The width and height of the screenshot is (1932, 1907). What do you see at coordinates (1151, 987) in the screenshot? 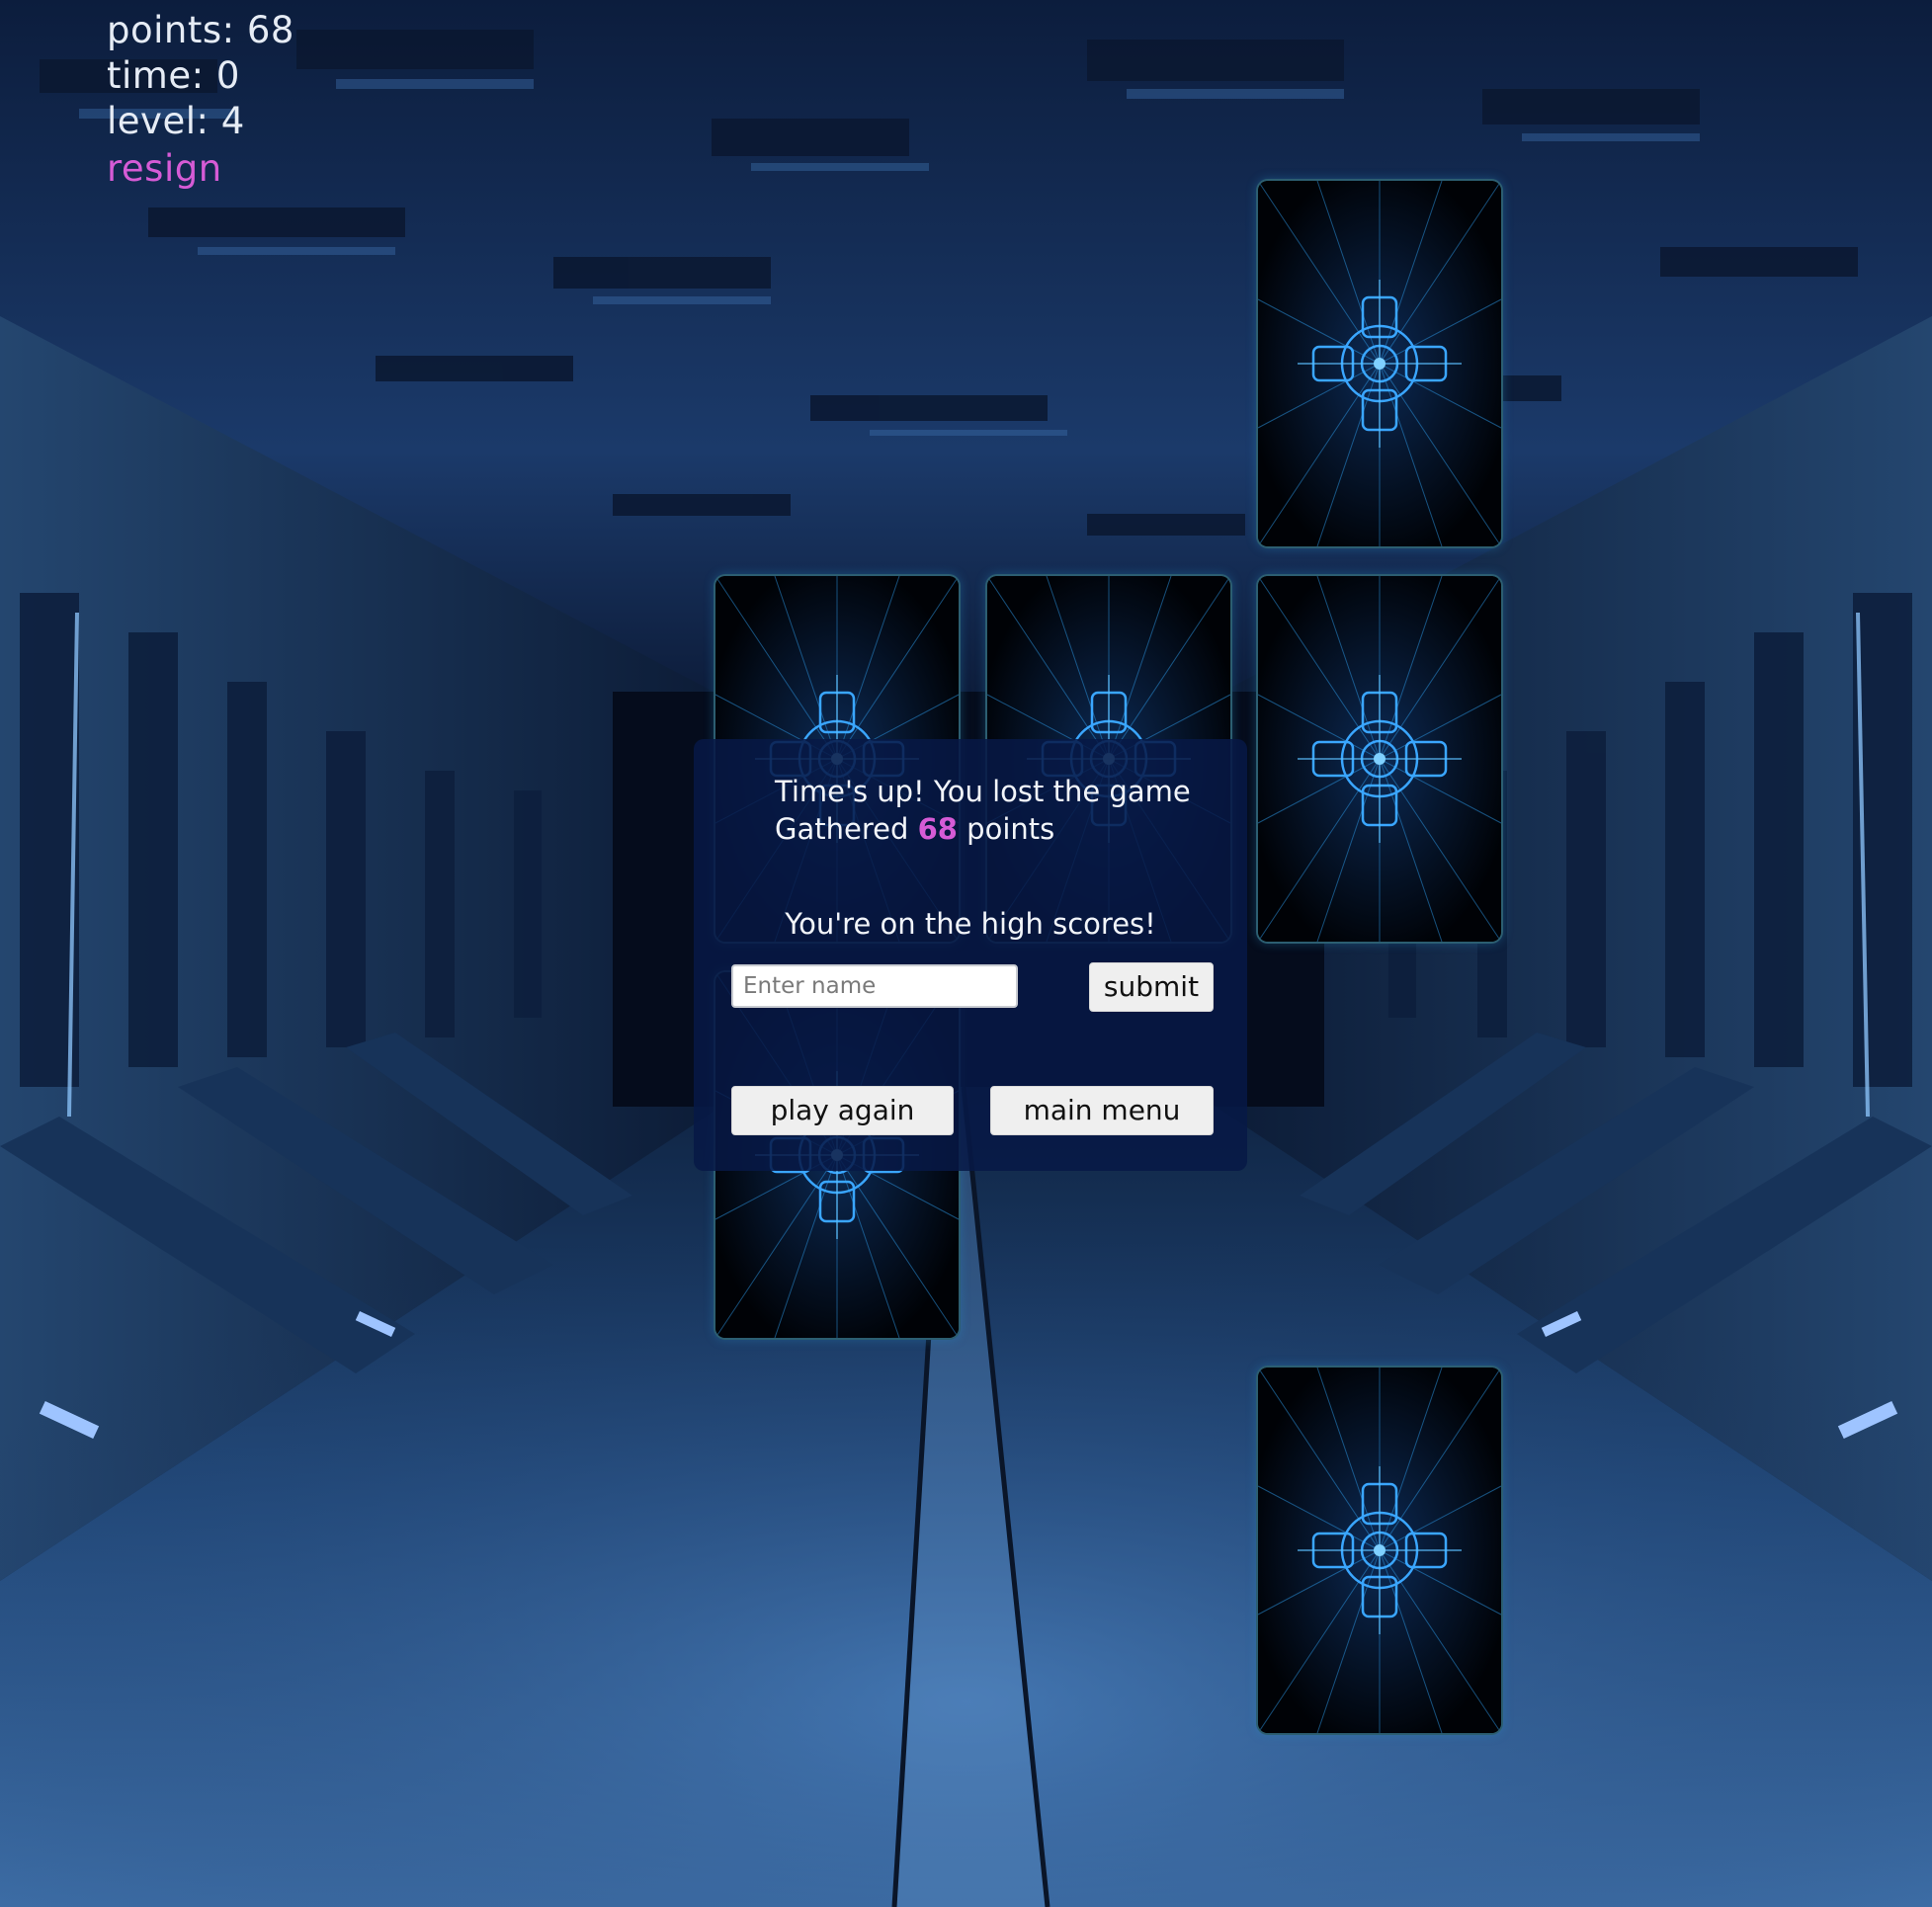
I see `submit-button: submit` at bounding box center [1151, 987].